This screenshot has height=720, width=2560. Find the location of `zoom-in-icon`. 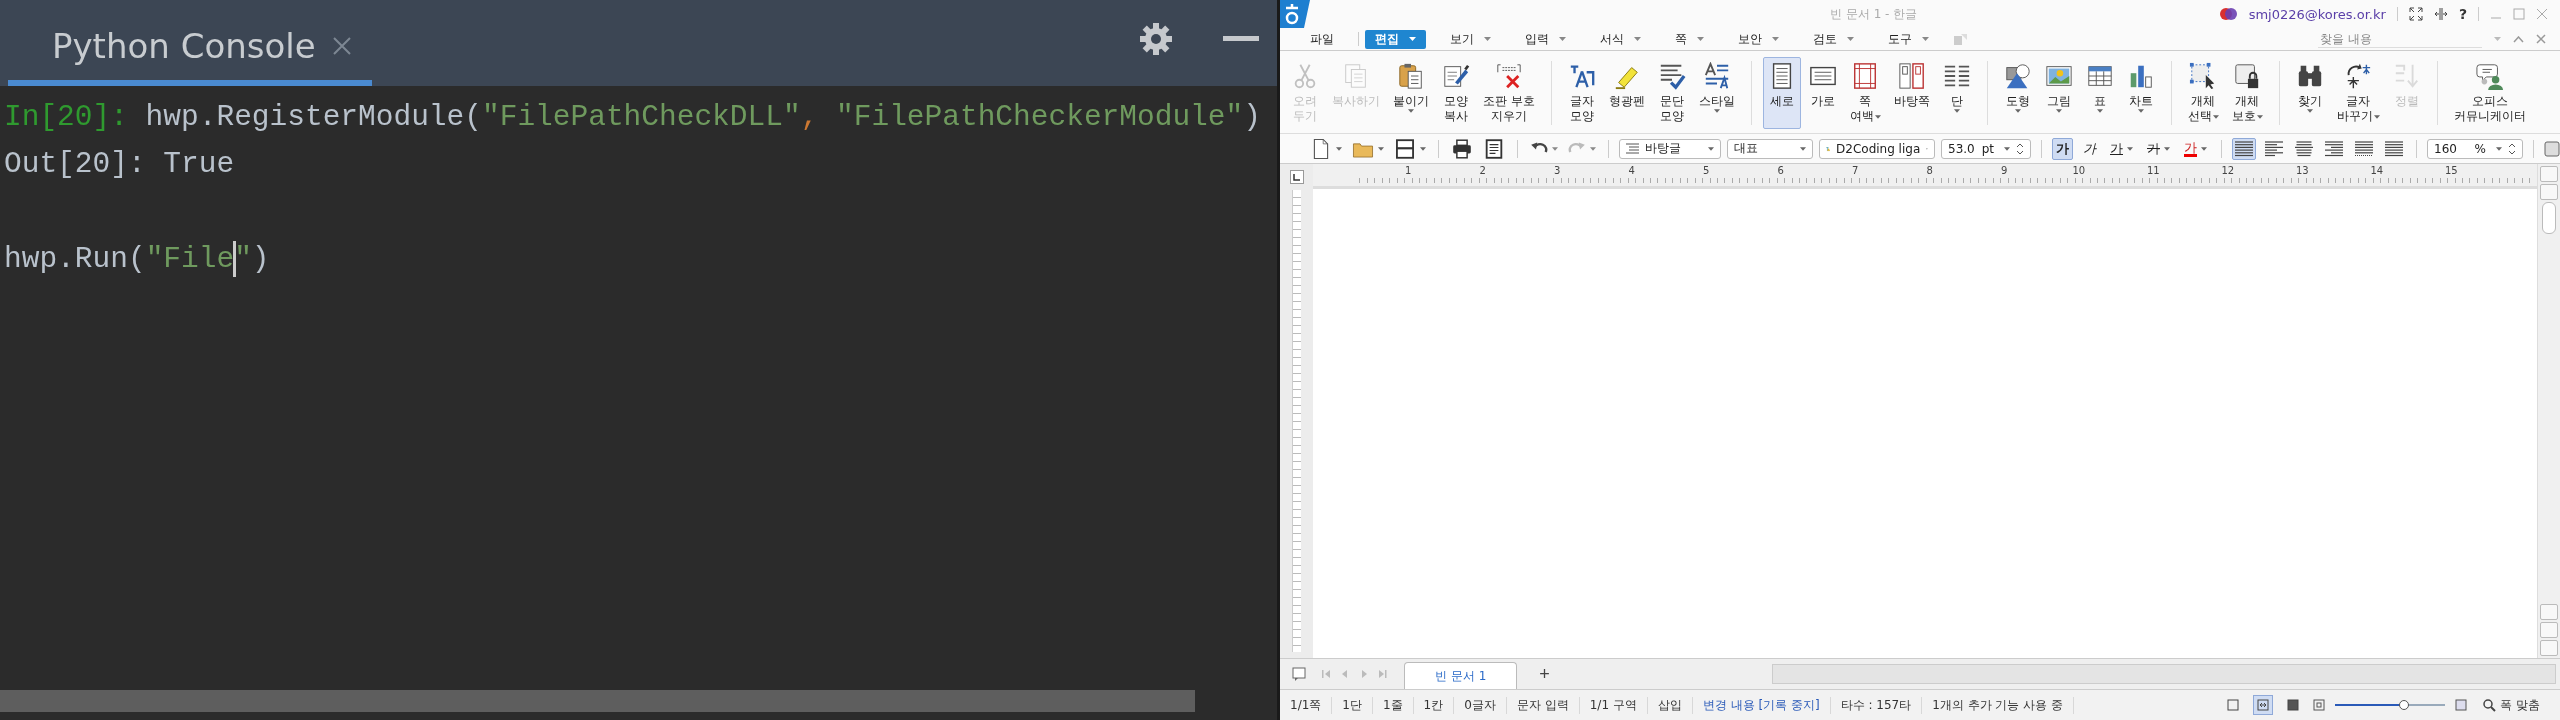

zoom-in-icon is located at coordinates (2461, 705).